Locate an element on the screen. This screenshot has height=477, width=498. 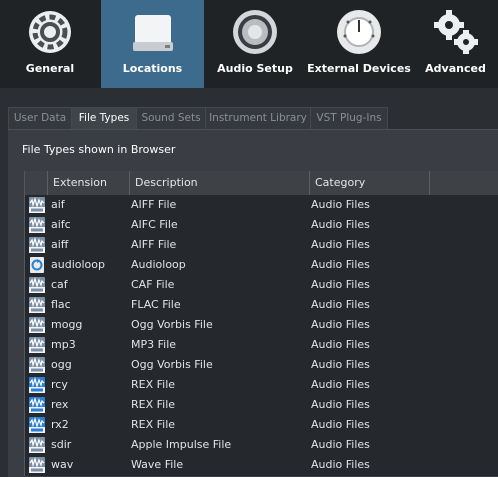
column-header-icon is located at coordinates (36, 183).